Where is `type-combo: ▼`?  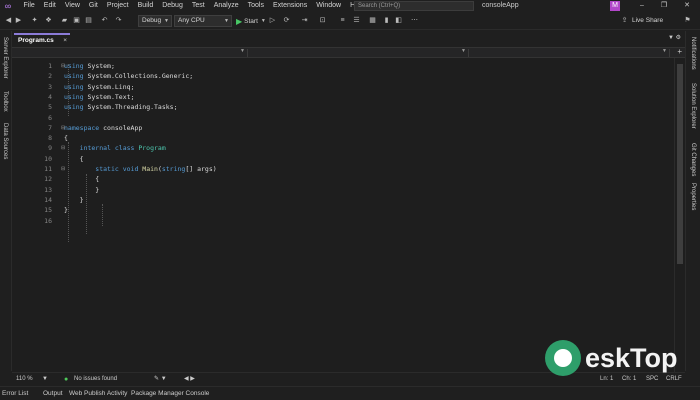 type-combo: ▼ is located at coordinates (359, 52).